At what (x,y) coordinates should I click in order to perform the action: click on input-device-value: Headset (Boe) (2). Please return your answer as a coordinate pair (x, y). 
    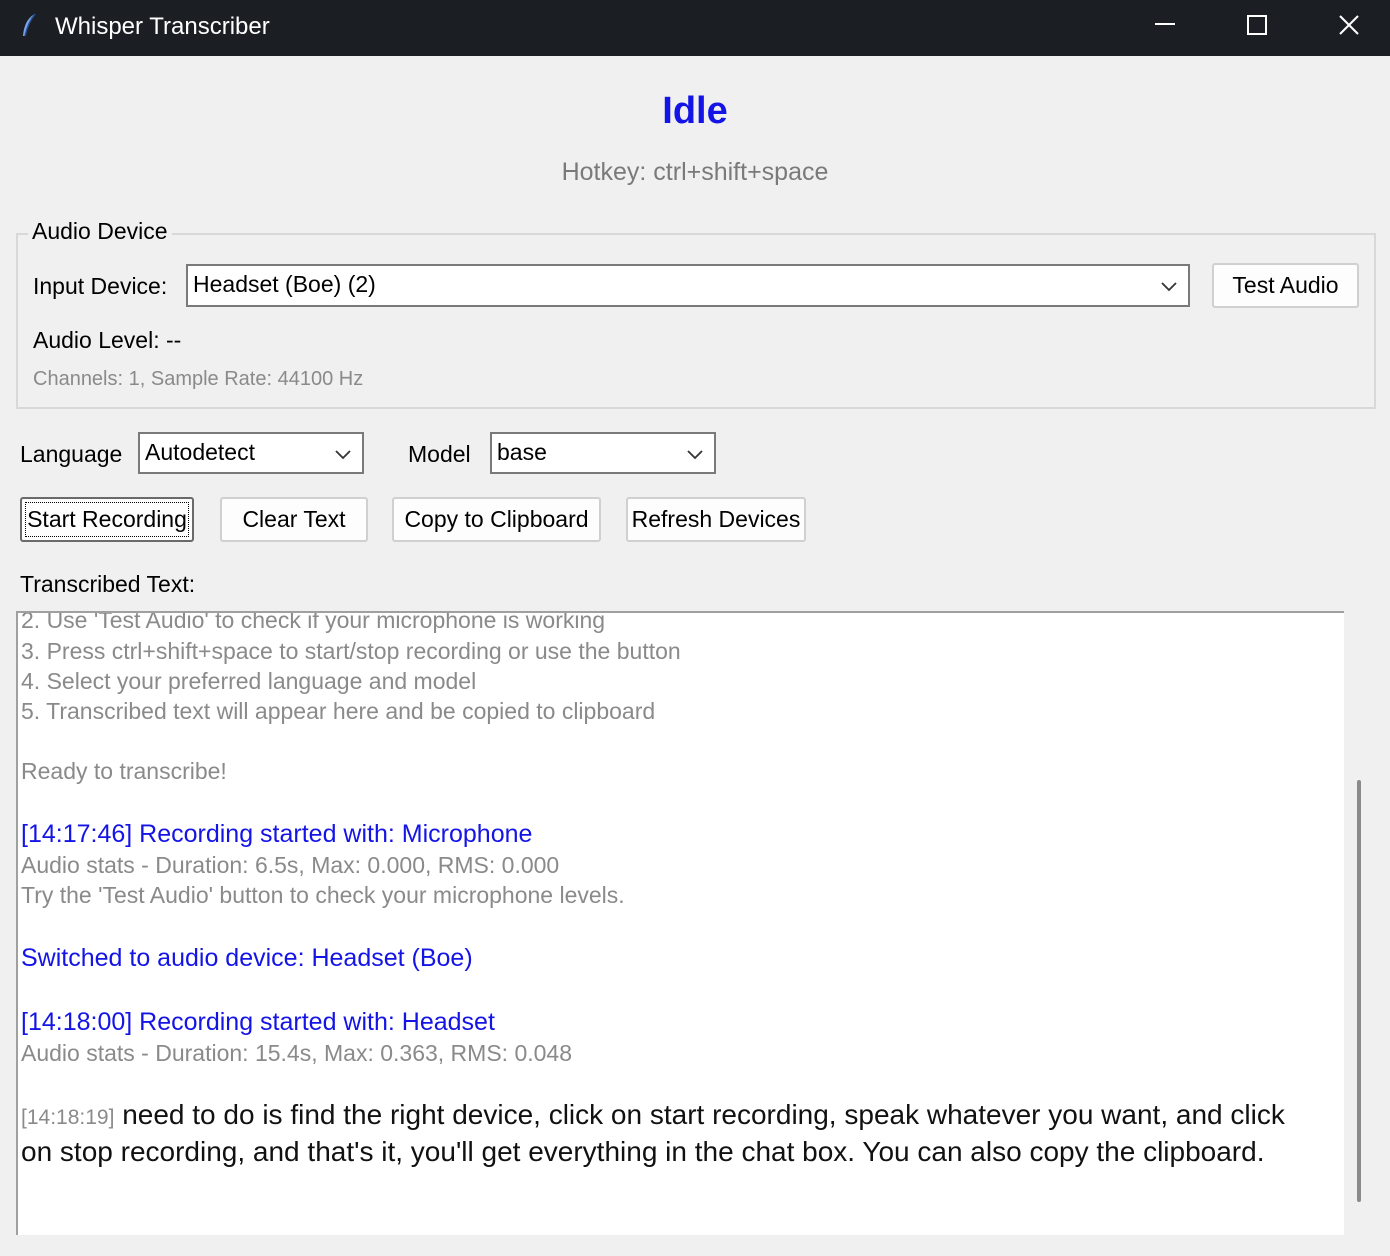
    Looking at the image, I should click on (284, 284).